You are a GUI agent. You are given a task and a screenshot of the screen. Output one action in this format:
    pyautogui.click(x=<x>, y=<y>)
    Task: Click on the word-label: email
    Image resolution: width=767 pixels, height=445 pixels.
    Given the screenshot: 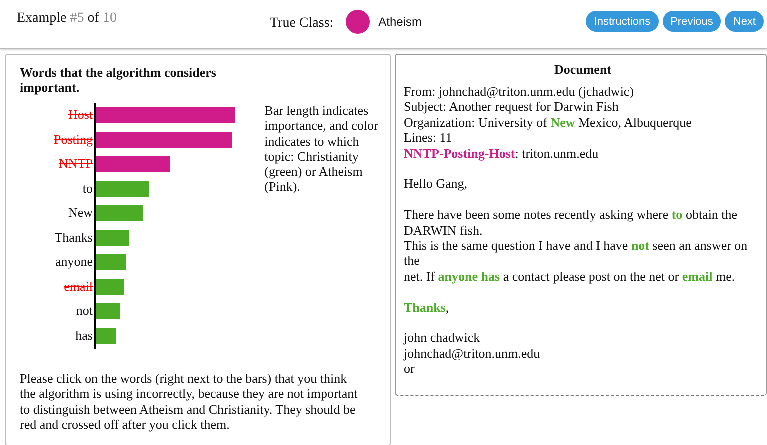 What is the action you would take?
    pyautogui.click(x=57, y=286)
    